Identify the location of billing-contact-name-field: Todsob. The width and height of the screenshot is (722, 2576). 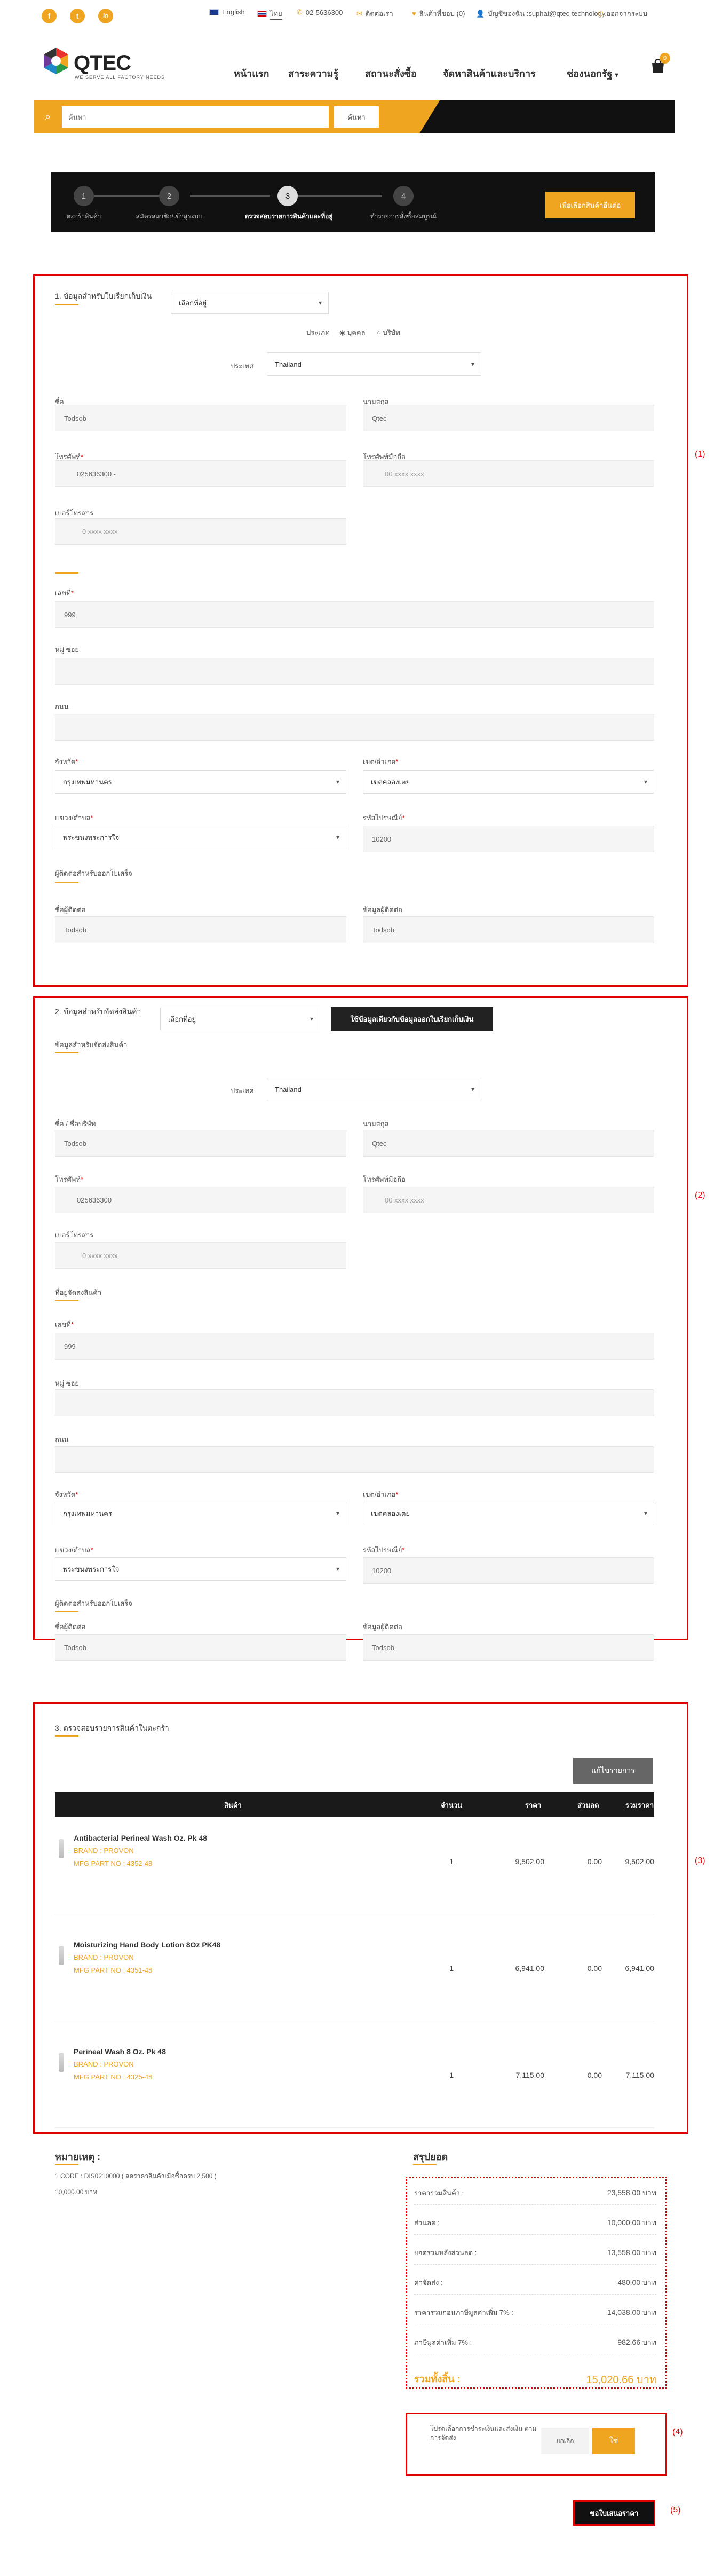
(200, 930).